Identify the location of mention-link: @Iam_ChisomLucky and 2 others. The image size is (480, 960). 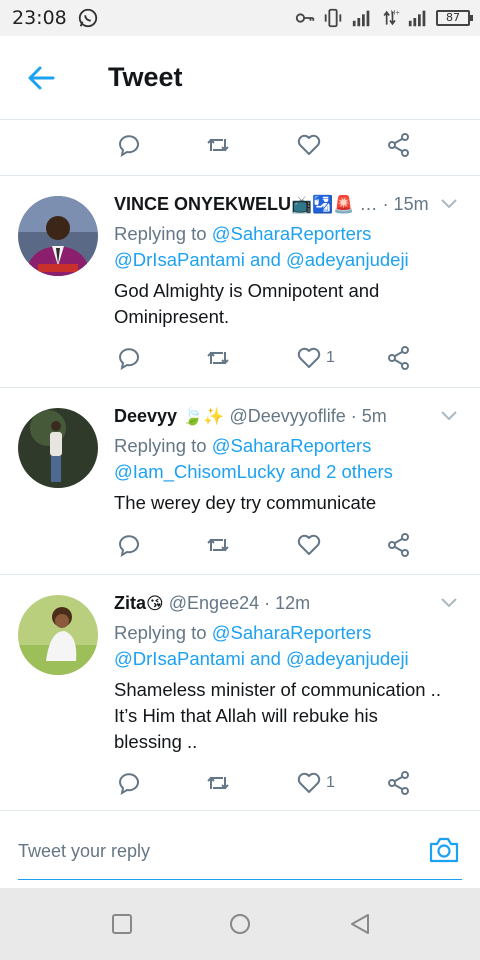
(253, 471).